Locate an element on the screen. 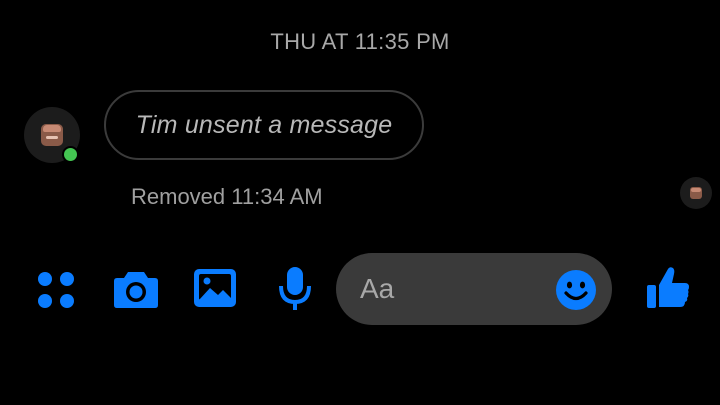 This screenshot has height=405, width=720. seen-avatar-image is located at coordinates (696, 193).